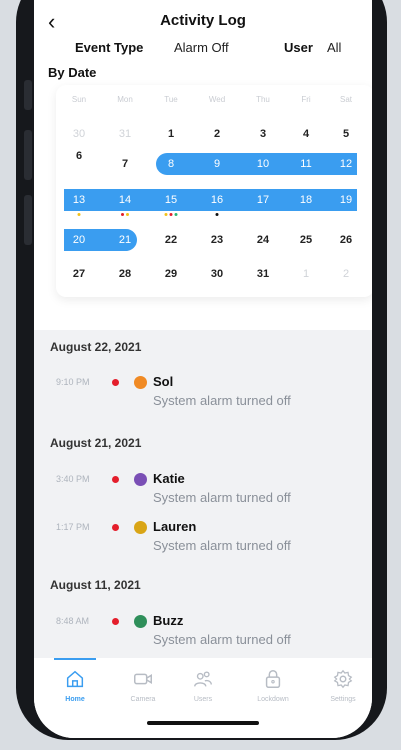 Image resolution: width=401 pixels, height=750 pixels. I want to click on tab-label: Lockdown, so click(273, 699).